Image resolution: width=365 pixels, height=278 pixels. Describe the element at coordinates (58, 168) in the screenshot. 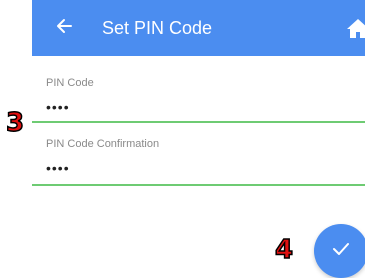

I see `pin-code-confirmation-input: ••••` at that location.